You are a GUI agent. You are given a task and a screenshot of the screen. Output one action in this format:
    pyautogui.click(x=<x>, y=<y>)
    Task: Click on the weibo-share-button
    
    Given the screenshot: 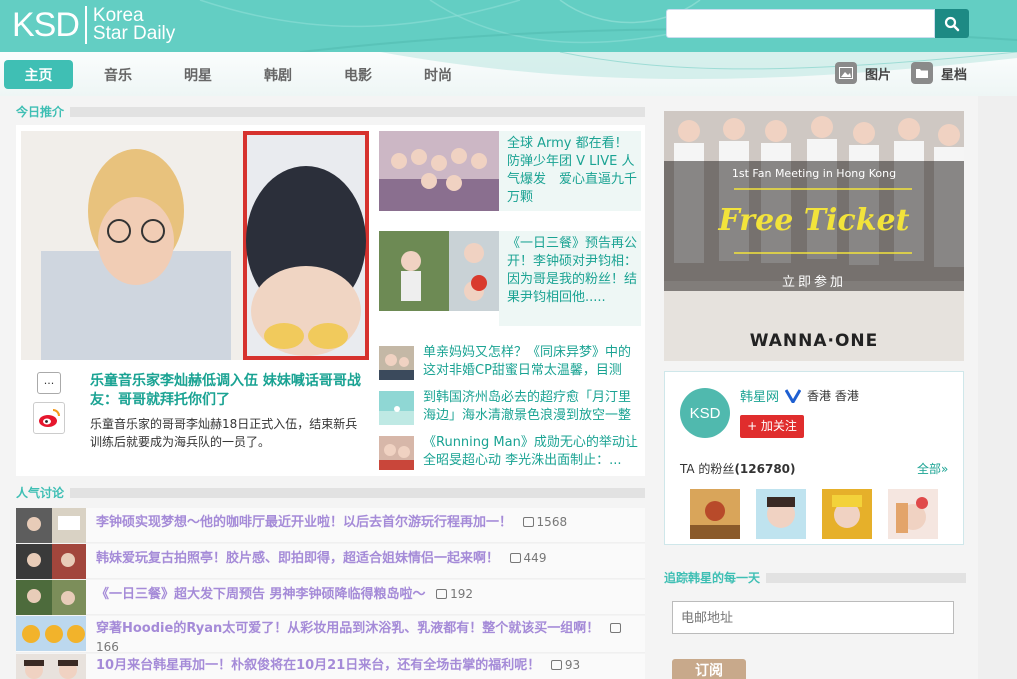 What is the action you would take?
    pyautogui.click(x=49, y=418)
    